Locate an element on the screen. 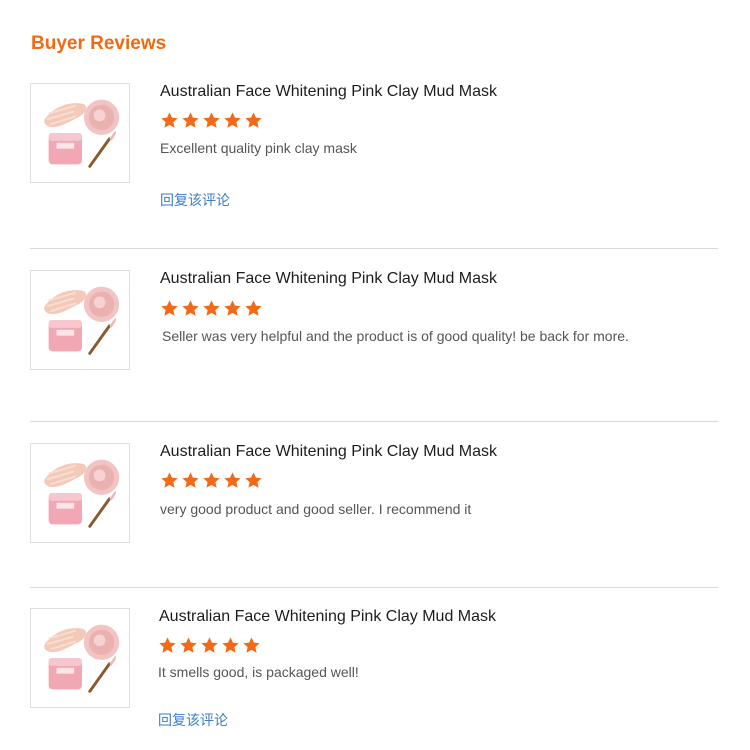 This screenshot has width=750, height=750. review-comment: Excellent quality pink clay mask is located at coordinates (258, 148).